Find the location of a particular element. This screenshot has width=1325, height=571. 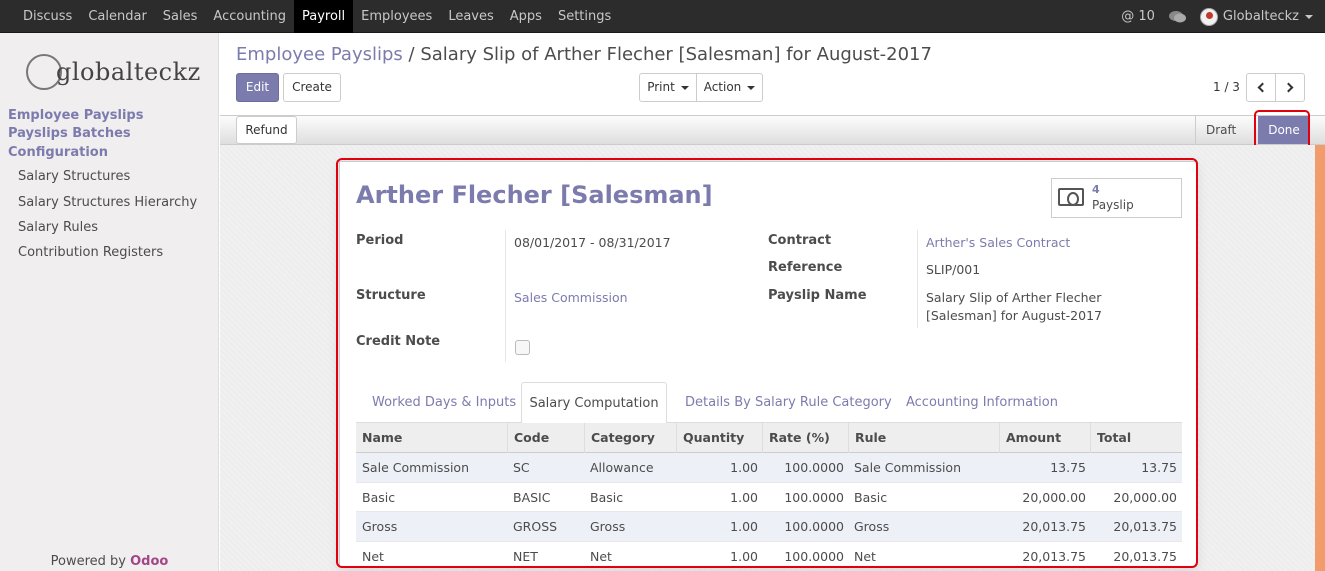

pager-next-button is located at coordinates (1290, 87).